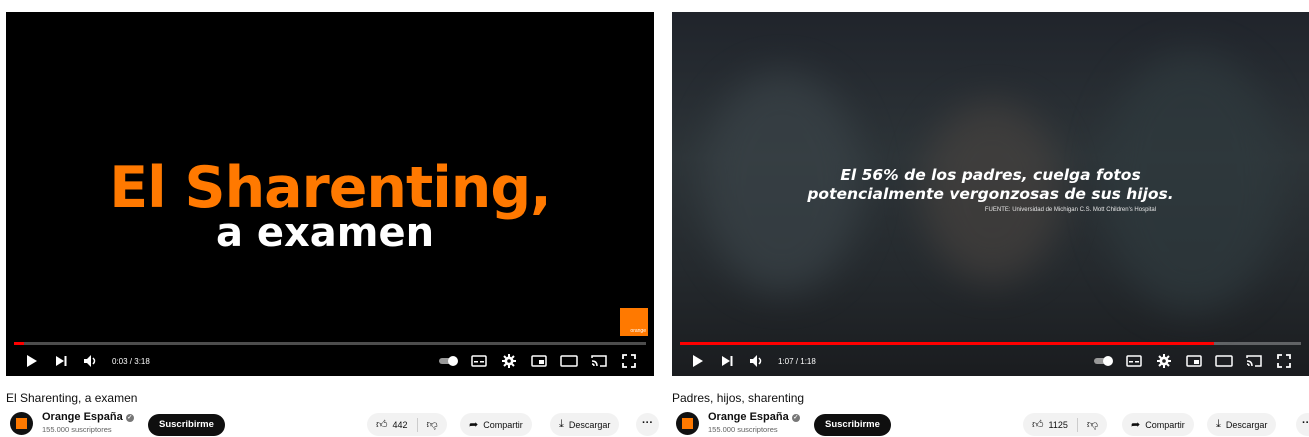 The height and width of the screenshot is (437, 1309). I want to click on like-button: 👍︎ 1125, so click(1050, 424).